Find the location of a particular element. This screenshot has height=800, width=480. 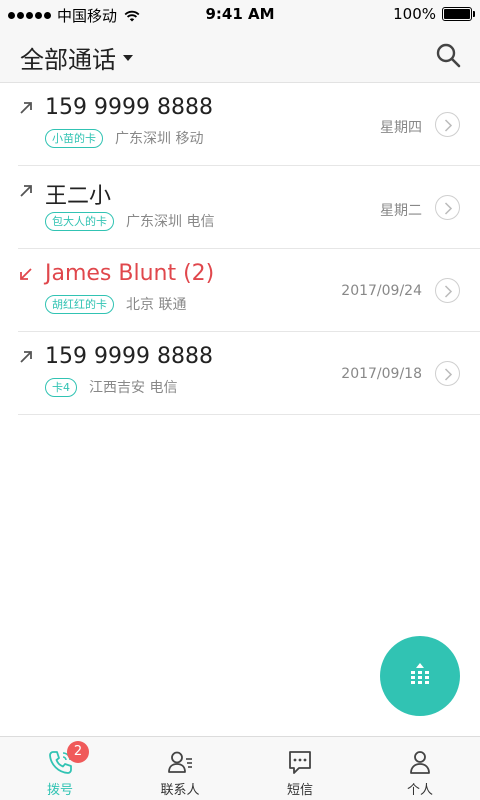

battery-icon is located at coordinates (458, 14).